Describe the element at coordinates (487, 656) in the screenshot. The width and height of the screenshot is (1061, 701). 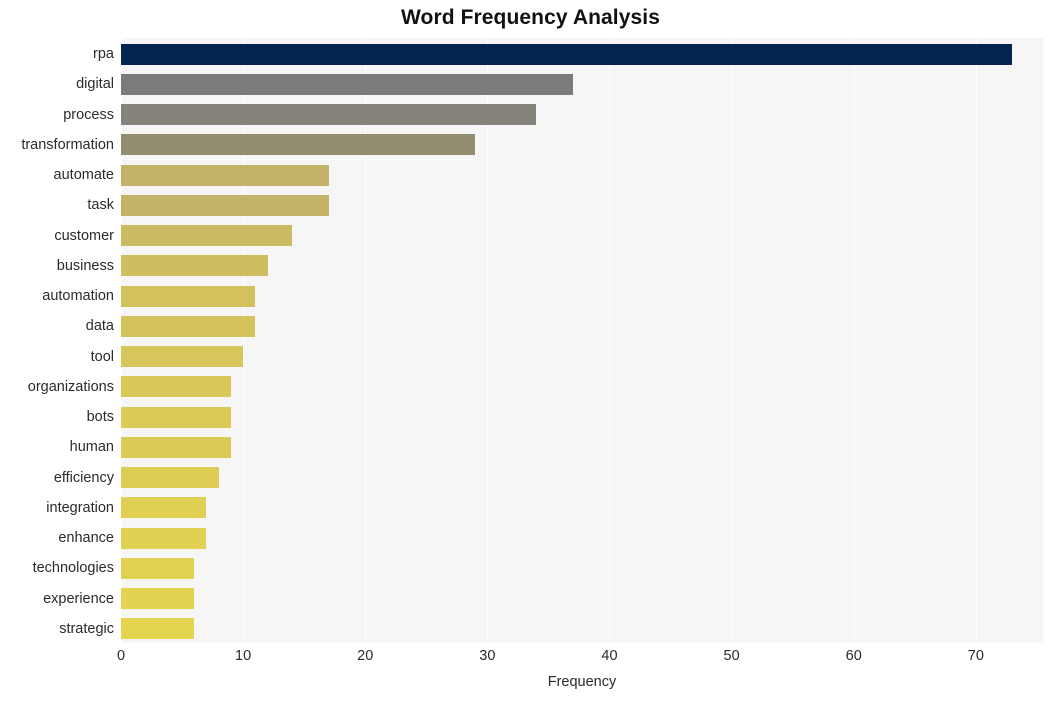
I see `x-axis-tick-30: 30` at that location.